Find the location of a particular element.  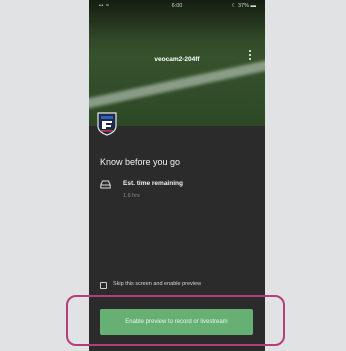

skip-checkbox is located at coordinates (103, 285).